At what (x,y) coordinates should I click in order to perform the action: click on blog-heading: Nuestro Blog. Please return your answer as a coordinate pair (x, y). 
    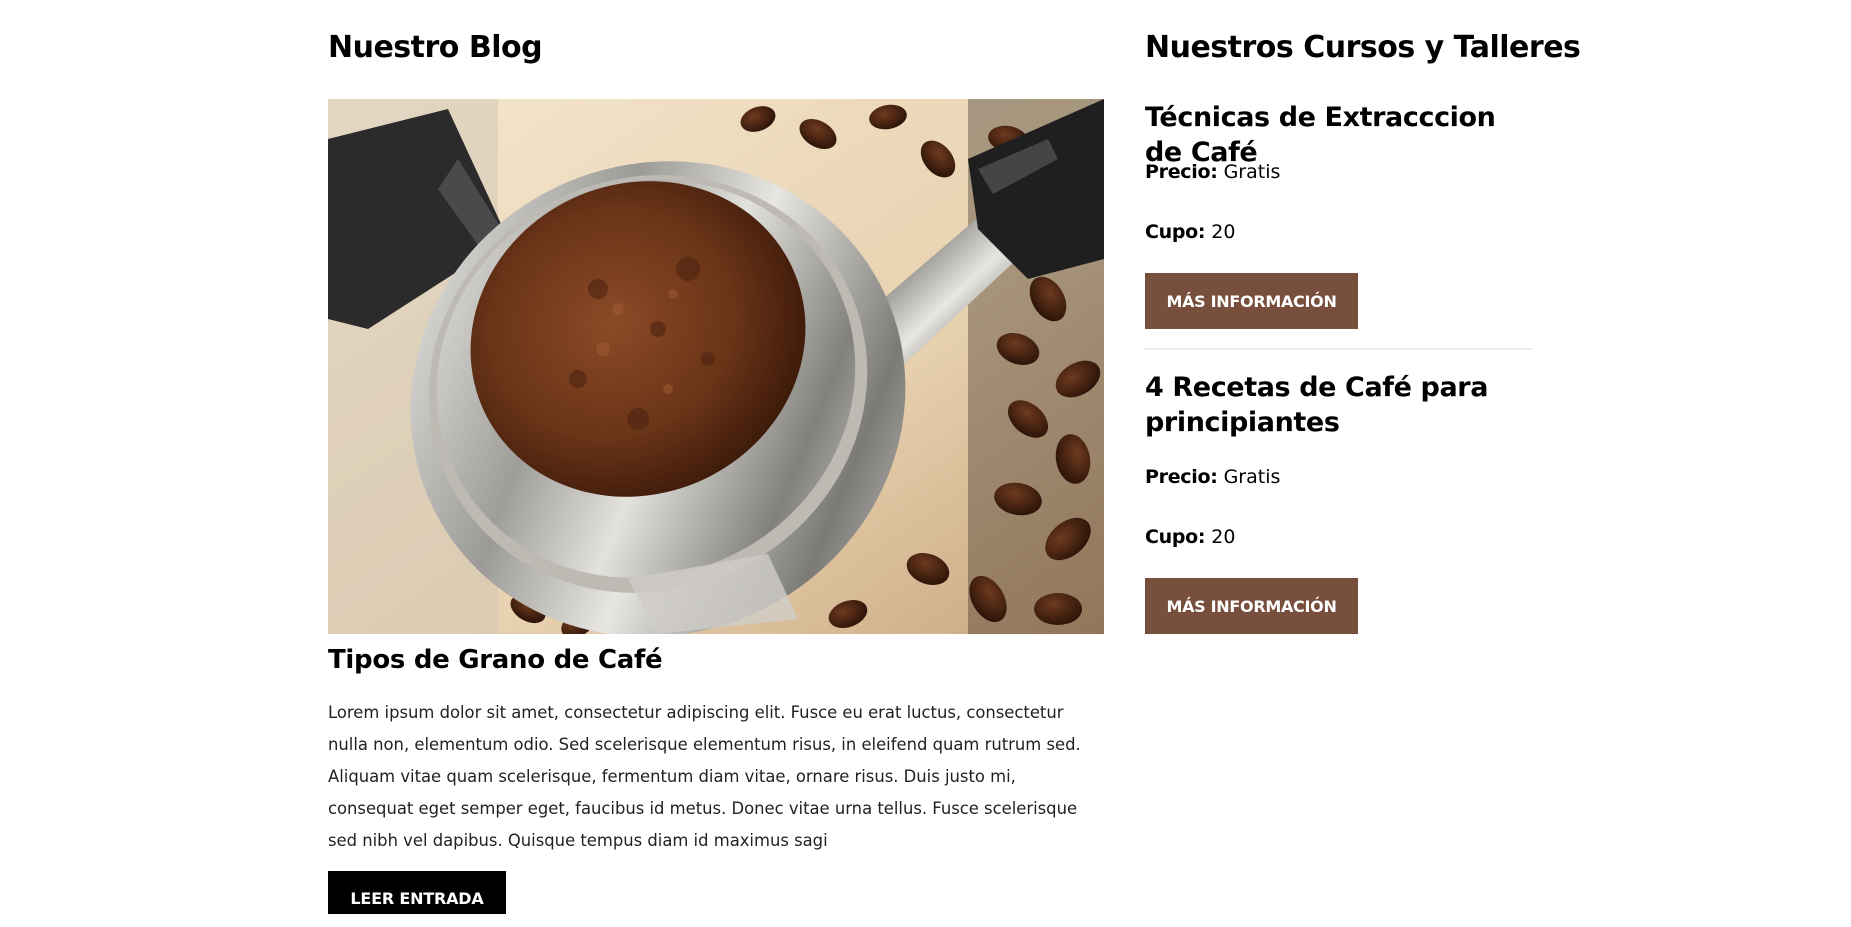
    Looking at the image, I should click on (435, 47).